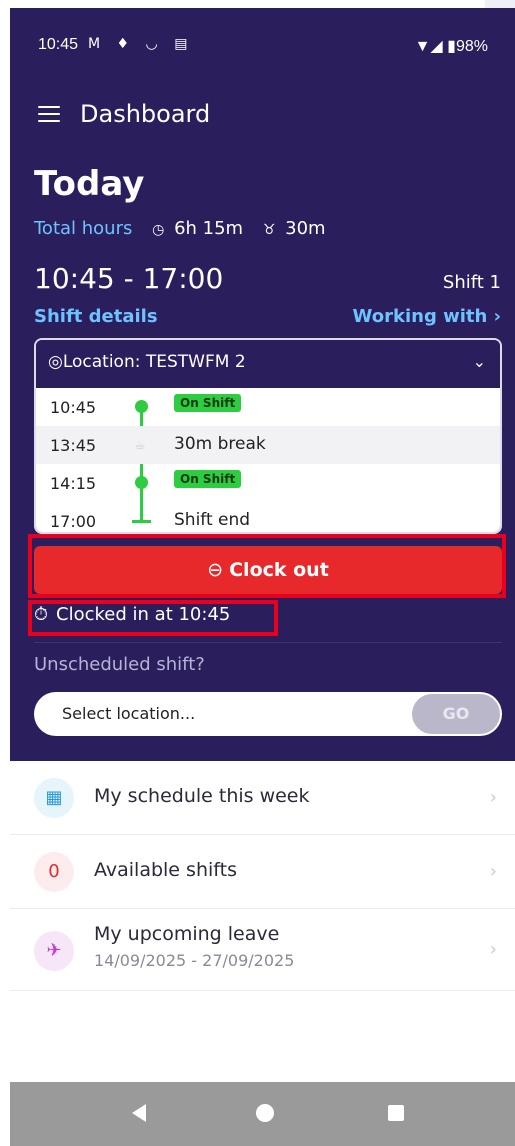  I want to click on status-right: ▼◢ ▮98%, so click(451, 46).